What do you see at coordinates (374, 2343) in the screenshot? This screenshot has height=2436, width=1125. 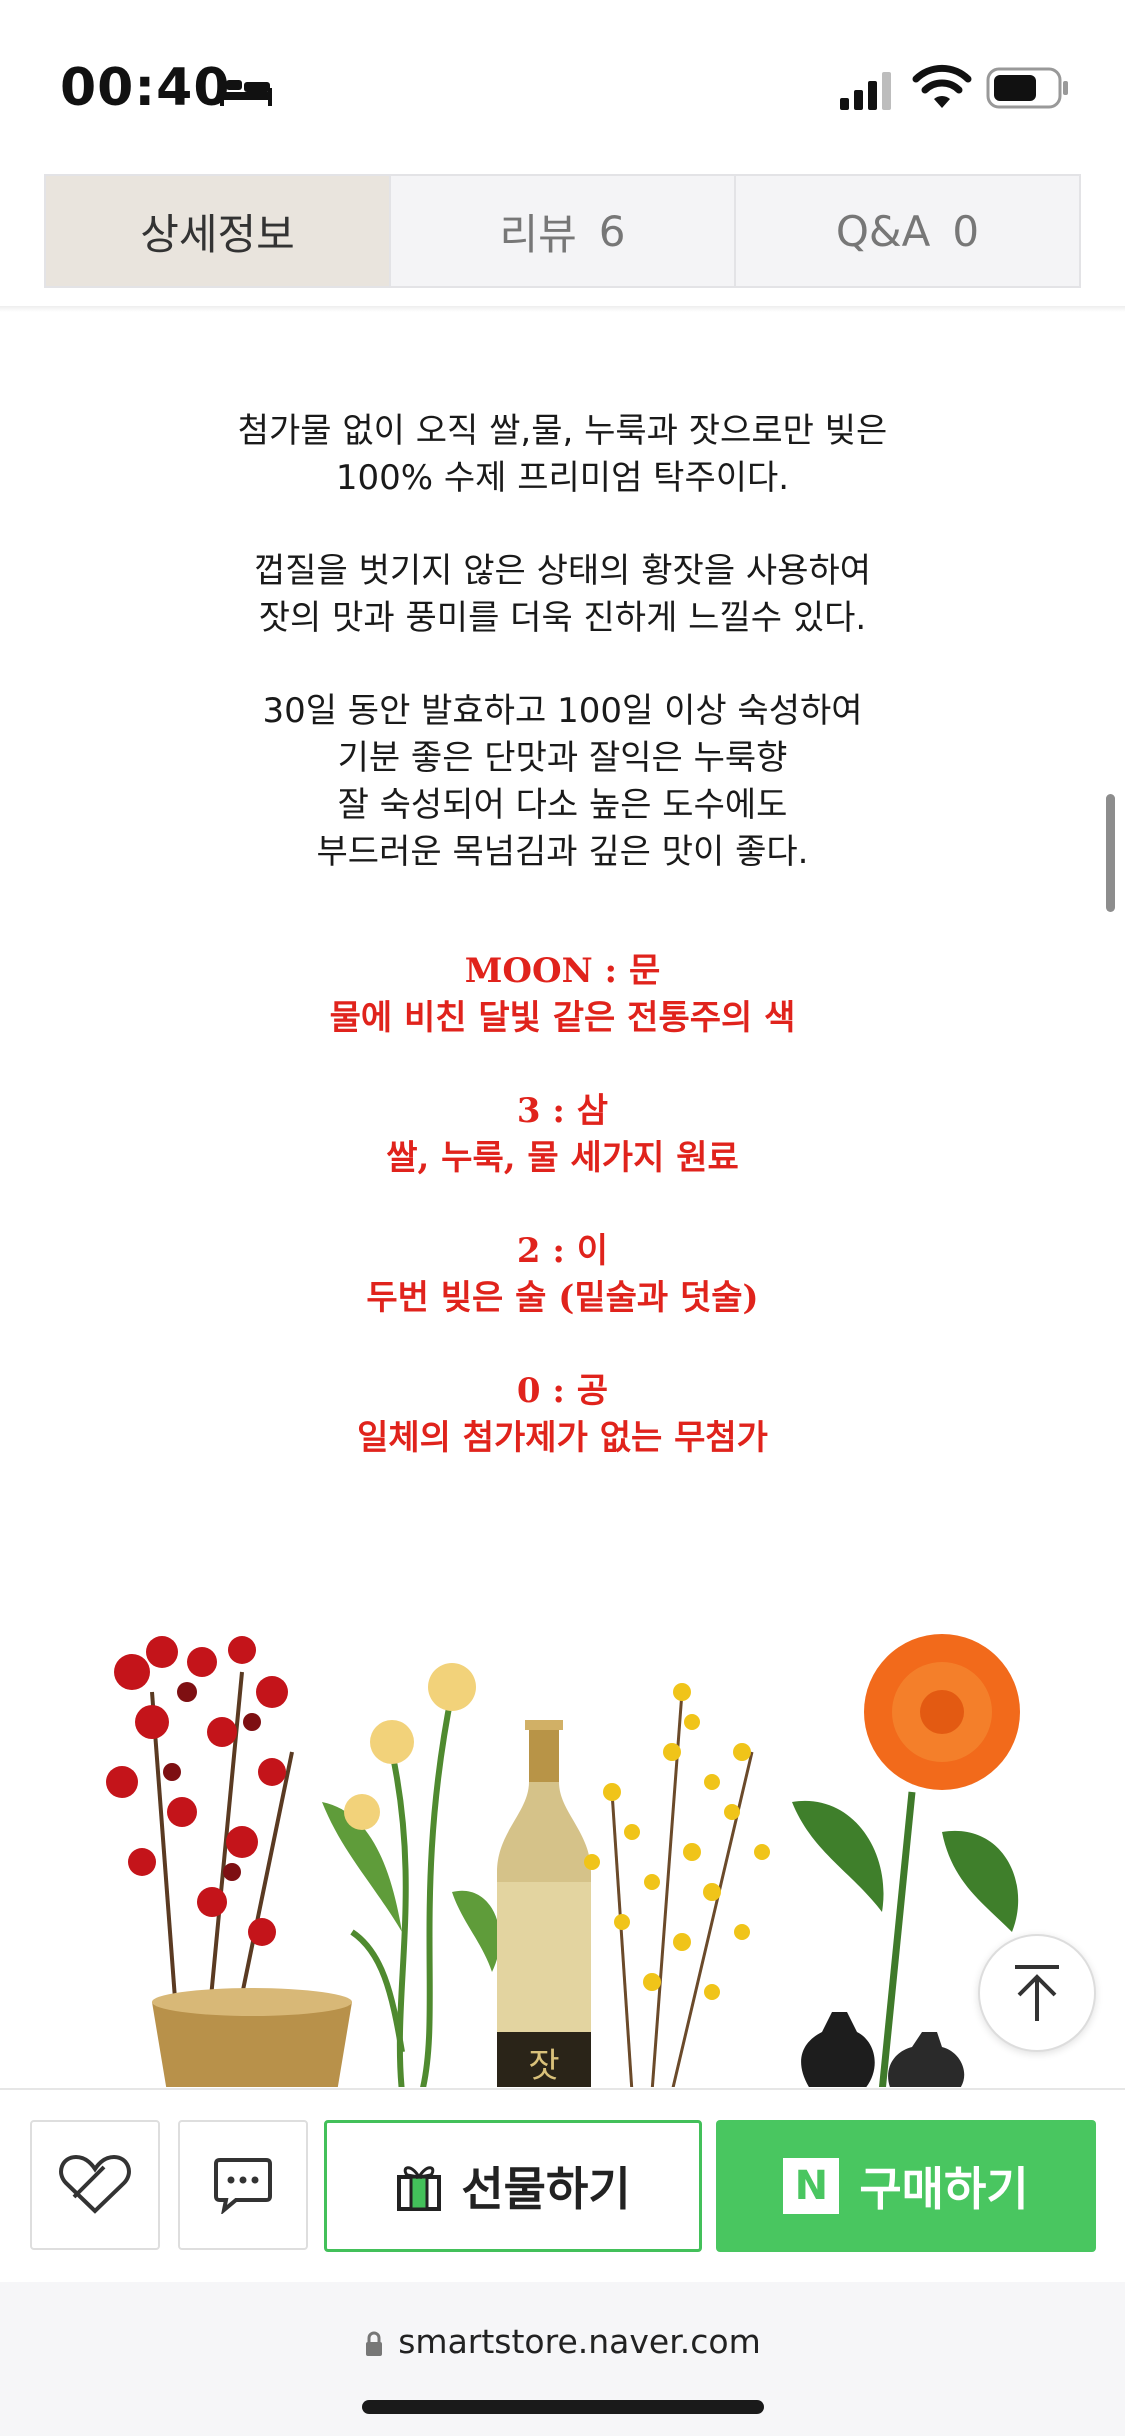 I see `lock-icon` at bounding box center [374, 2343].